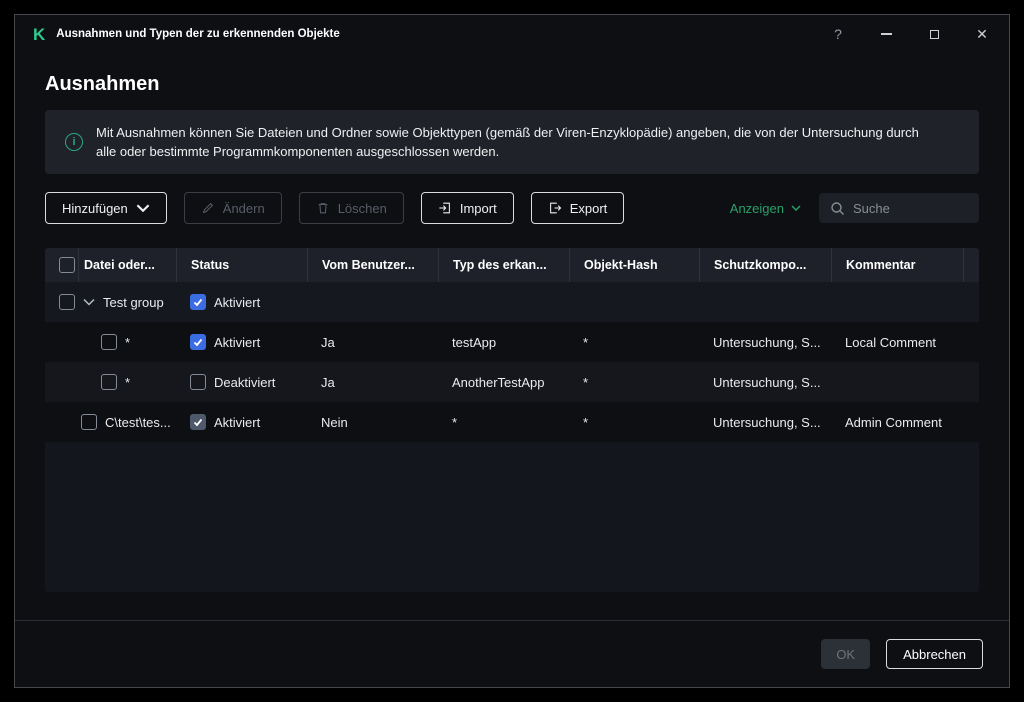 The image size is (1024, 702). I want to click on comment-cell: Local Comment, so click(891, 342).